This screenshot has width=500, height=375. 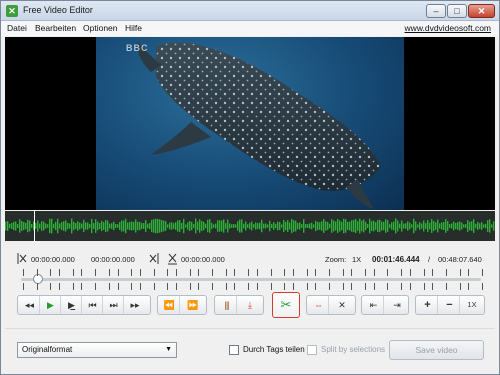 I want to click on delete-marker-button: ⤓, so click(x=250, y=305).